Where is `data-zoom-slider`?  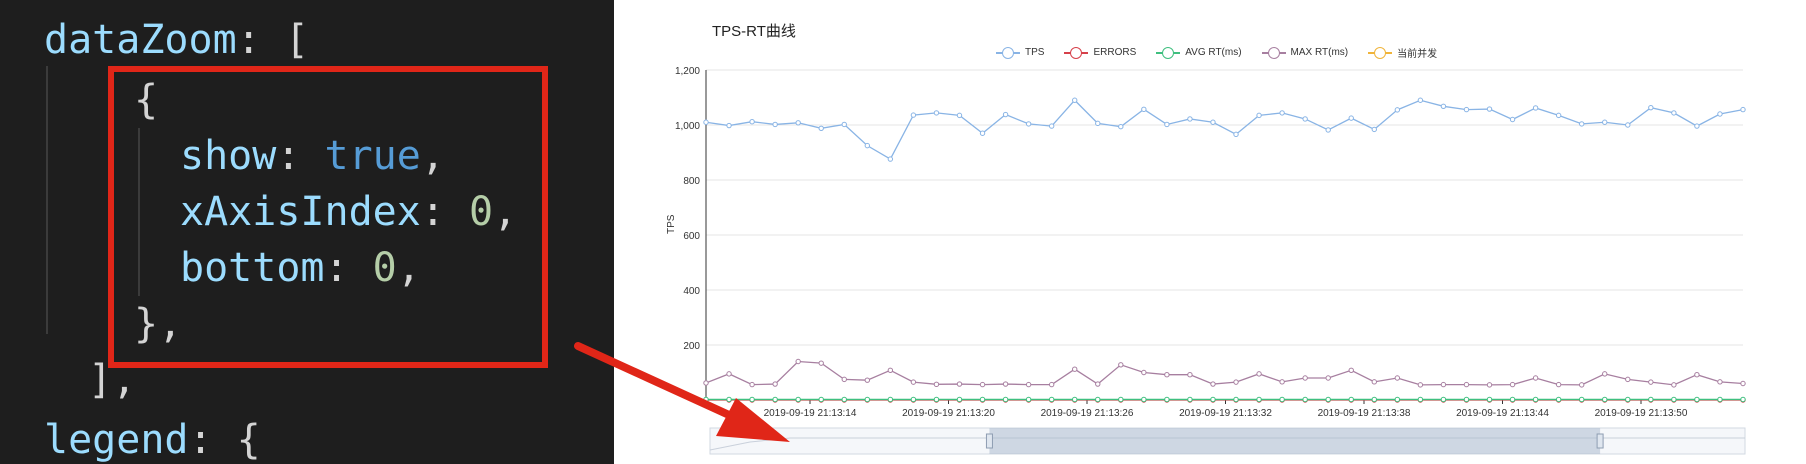
data-zoom-slider is located at coordinates (1227, 441).